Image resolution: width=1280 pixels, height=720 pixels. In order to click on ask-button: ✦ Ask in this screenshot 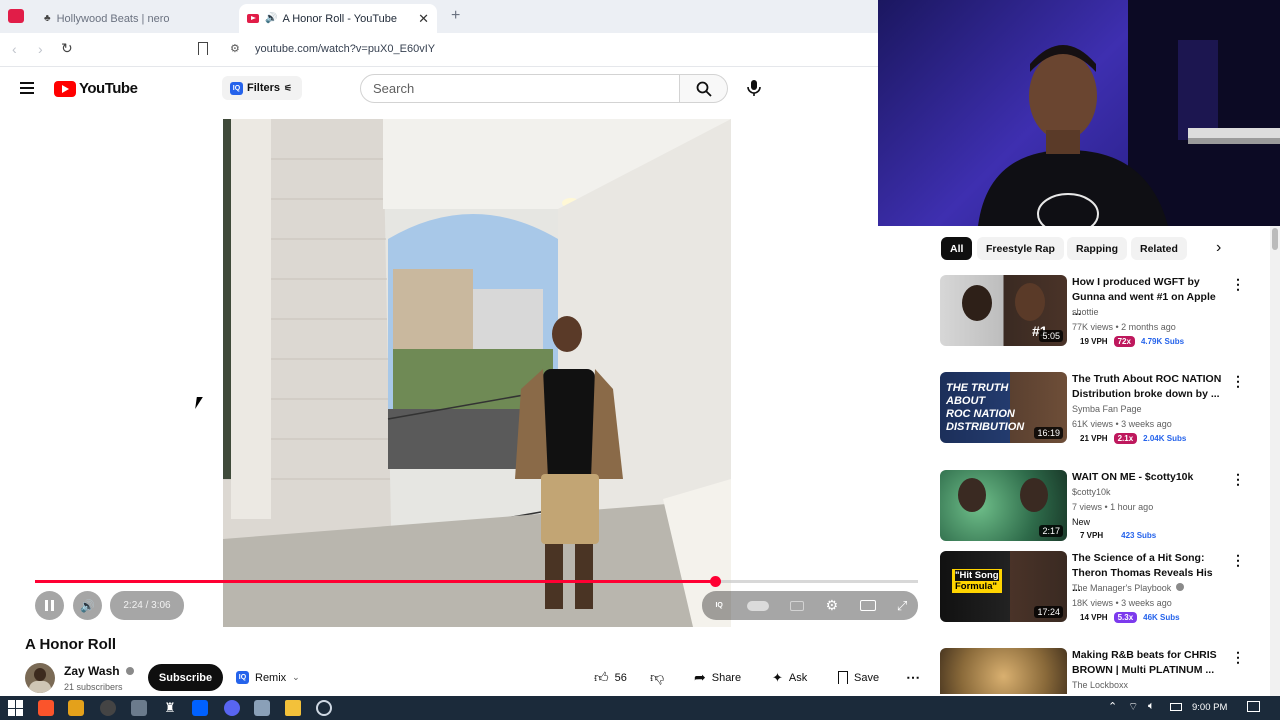, I will do `click(790, 677)`.